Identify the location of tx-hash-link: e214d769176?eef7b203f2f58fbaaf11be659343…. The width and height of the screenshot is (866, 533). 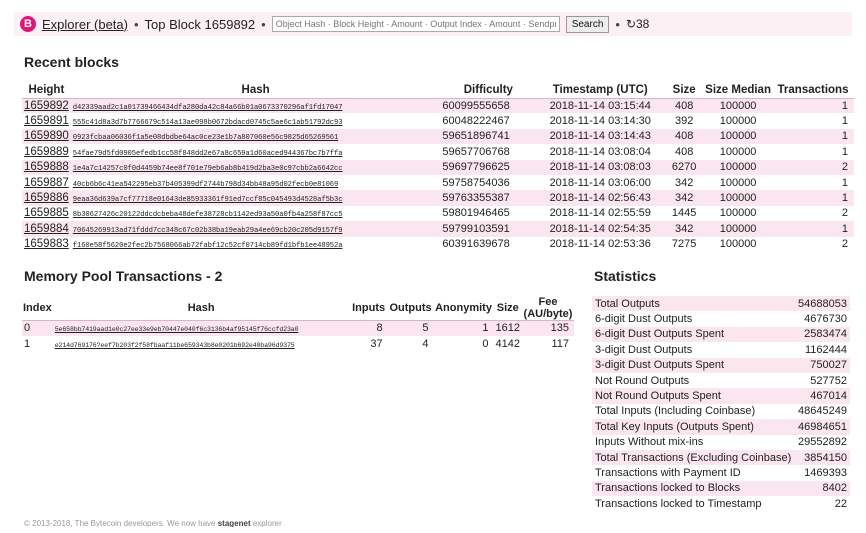
(175, 345).